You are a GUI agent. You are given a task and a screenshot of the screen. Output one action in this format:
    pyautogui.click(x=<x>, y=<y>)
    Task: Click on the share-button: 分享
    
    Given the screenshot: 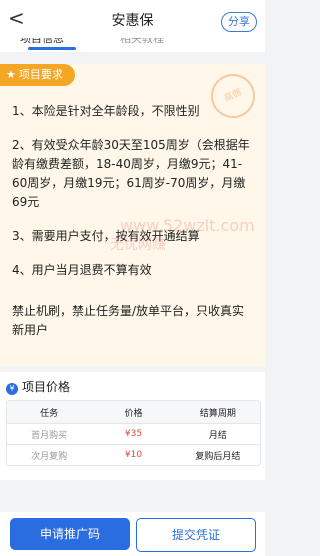 What is the action you would take?
    pyautogui.click(x=239, y=22)
    